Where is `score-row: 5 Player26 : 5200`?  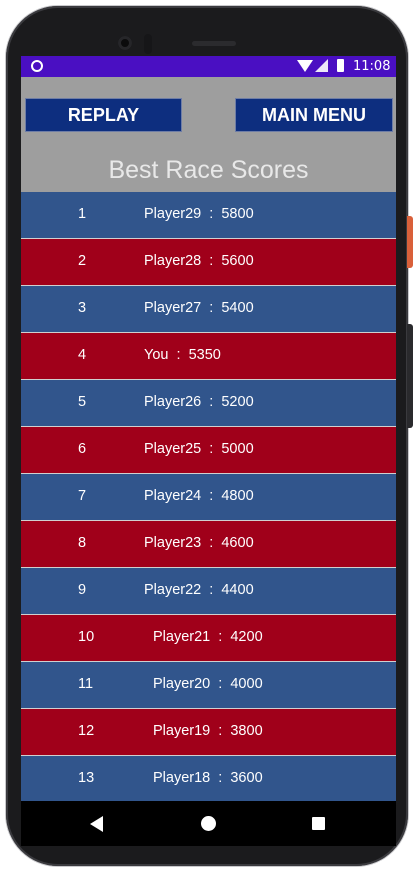 score-row: 5 Player26 : 5200 is located at coordinates (208, 403).